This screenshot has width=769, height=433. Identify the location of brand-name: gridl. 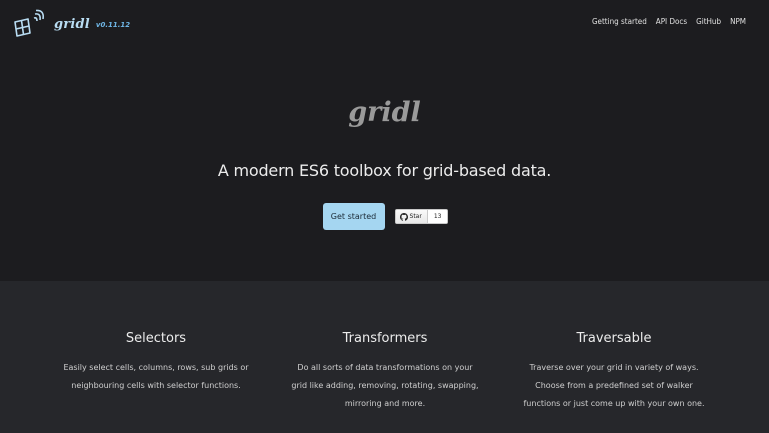
(72, 24).